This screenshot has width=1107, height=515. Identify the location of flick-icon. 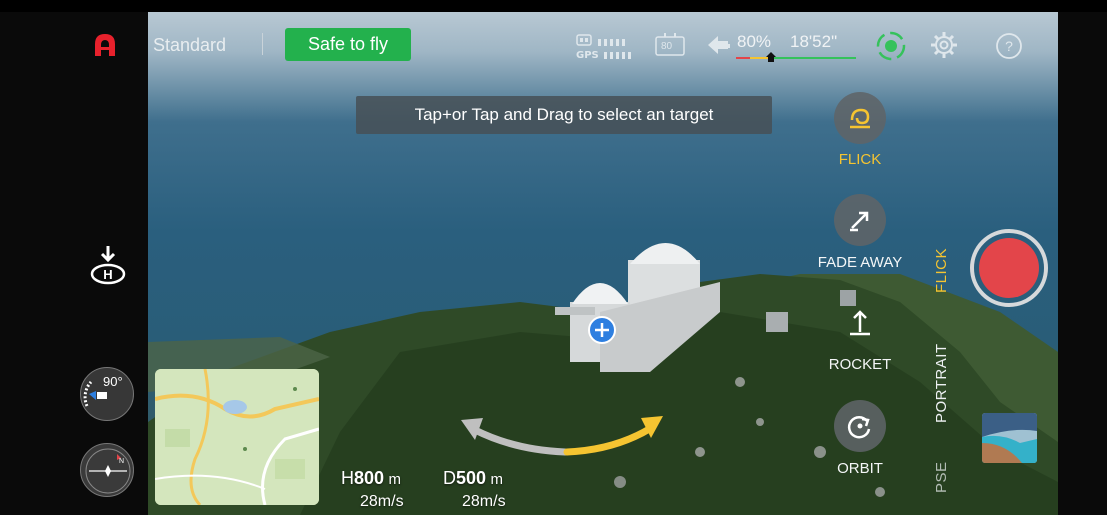
(860, 118).